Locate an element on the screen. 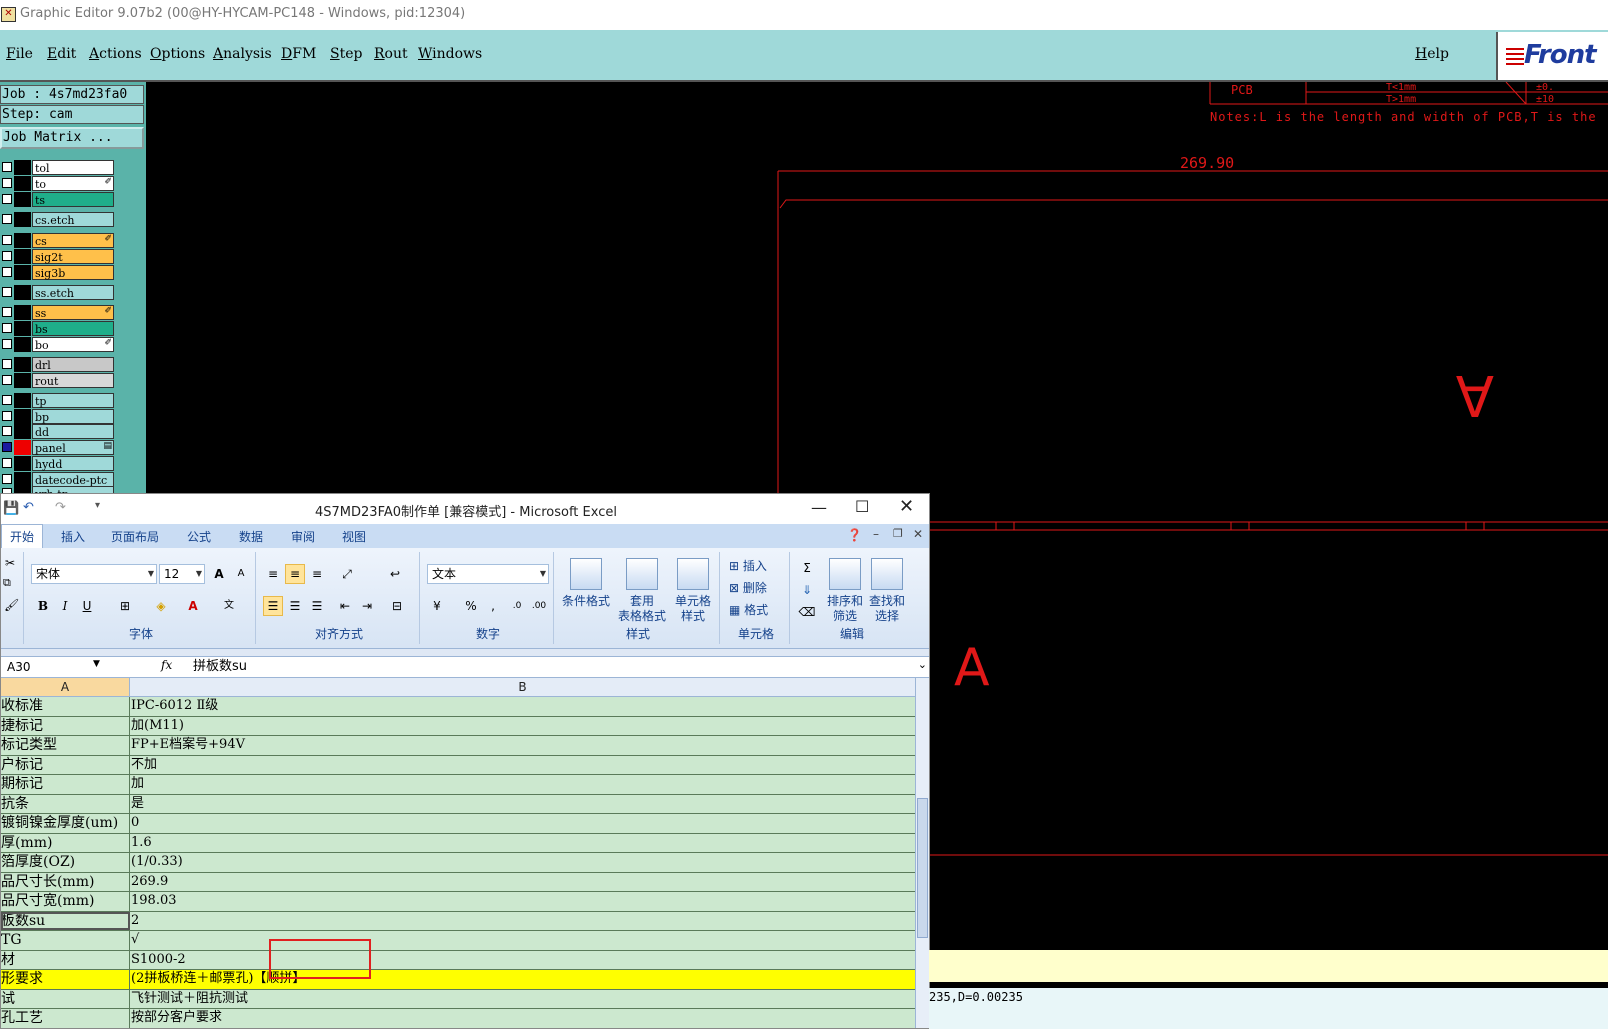 The height and width of the screenshot is (1029, 1608). cell-b: S1000-2 is located at coordinates (521, 960).